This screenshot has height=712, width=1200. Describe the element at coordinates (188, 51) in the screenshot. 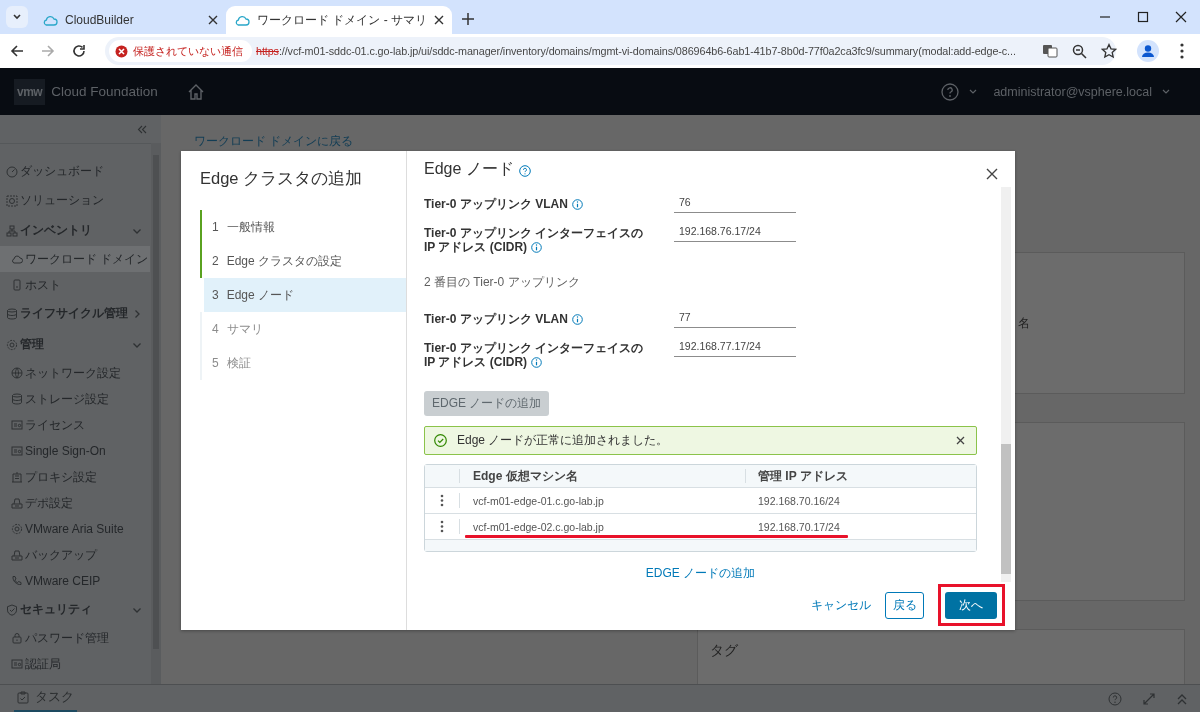

I see `security-warning: 保護されていない通信` at that location.